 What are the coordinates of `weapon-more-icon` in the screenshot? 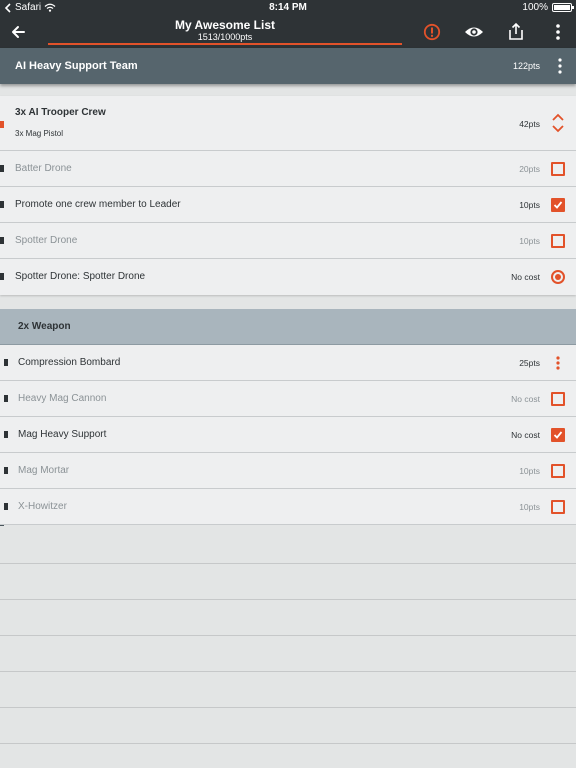 It's located at (558, 363).